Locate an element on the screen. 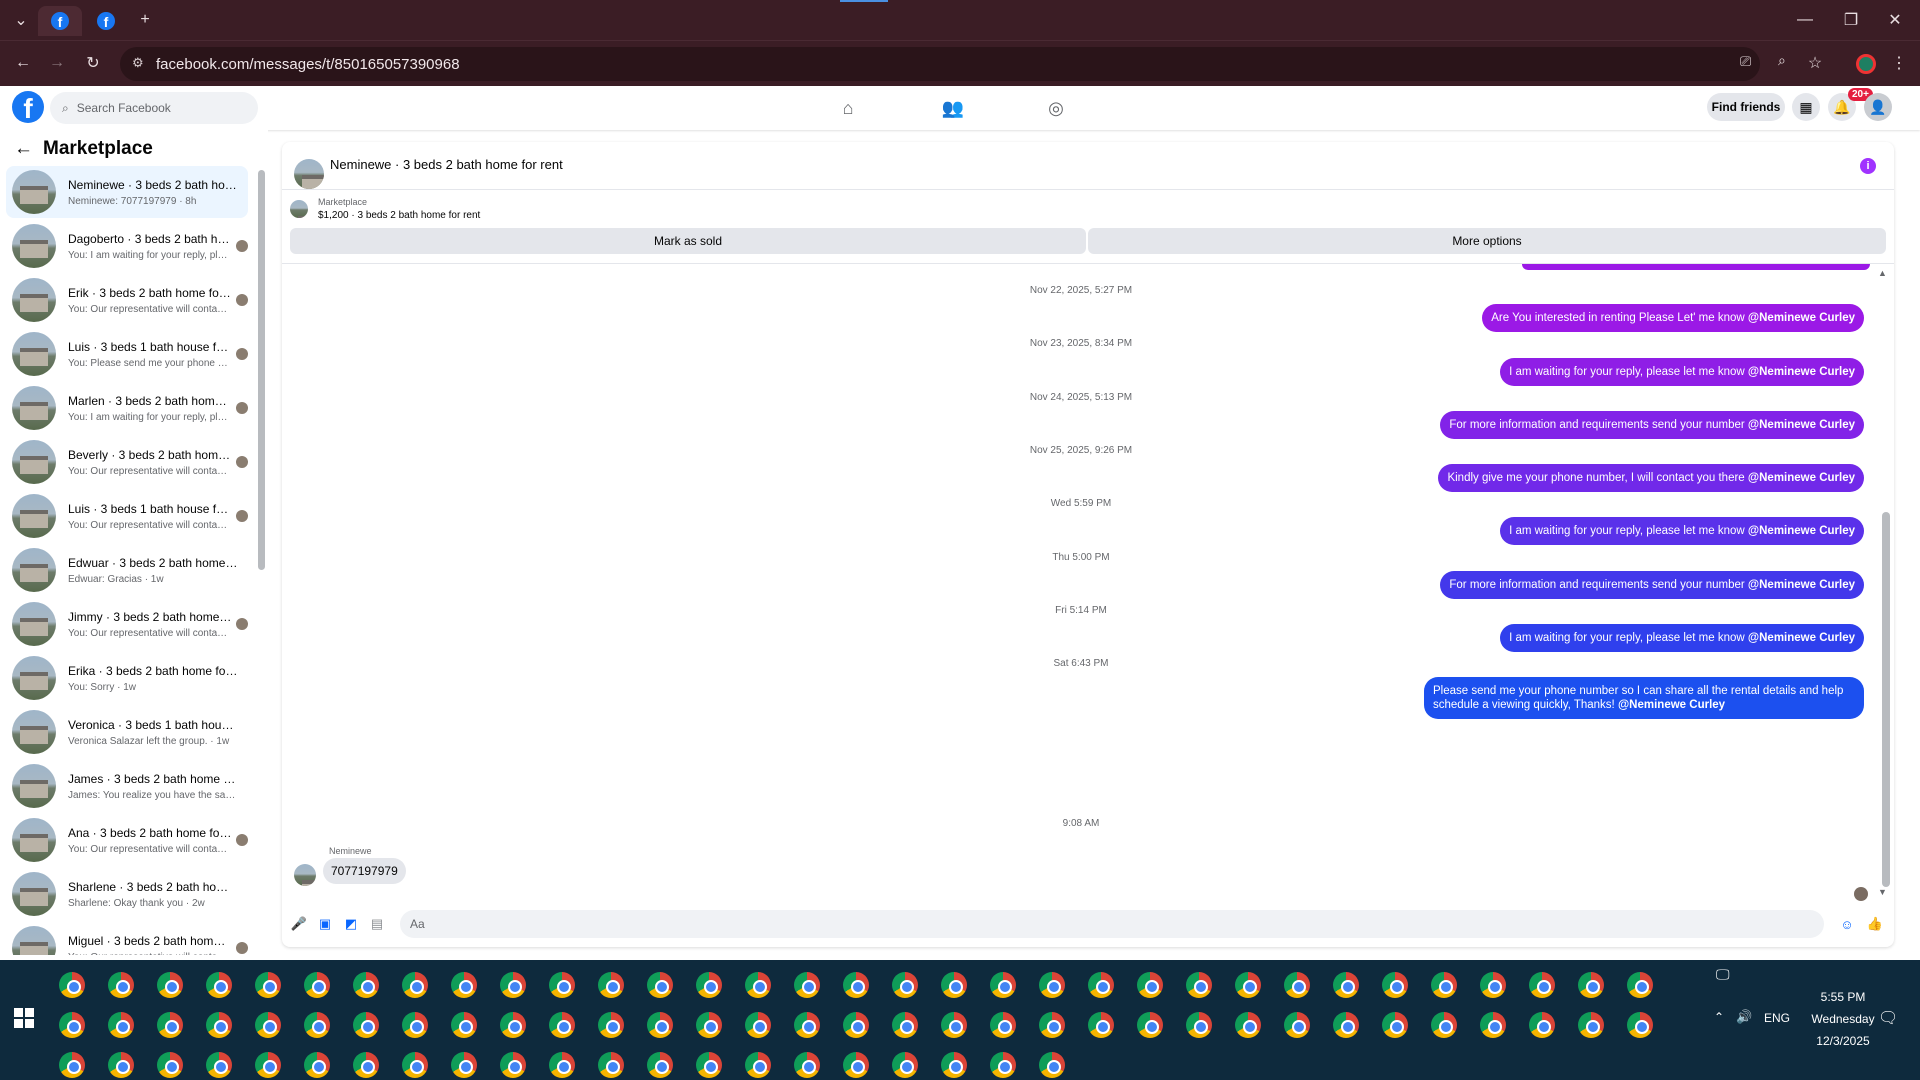  chat-scrollbar is located at coordinates (1886, 699).